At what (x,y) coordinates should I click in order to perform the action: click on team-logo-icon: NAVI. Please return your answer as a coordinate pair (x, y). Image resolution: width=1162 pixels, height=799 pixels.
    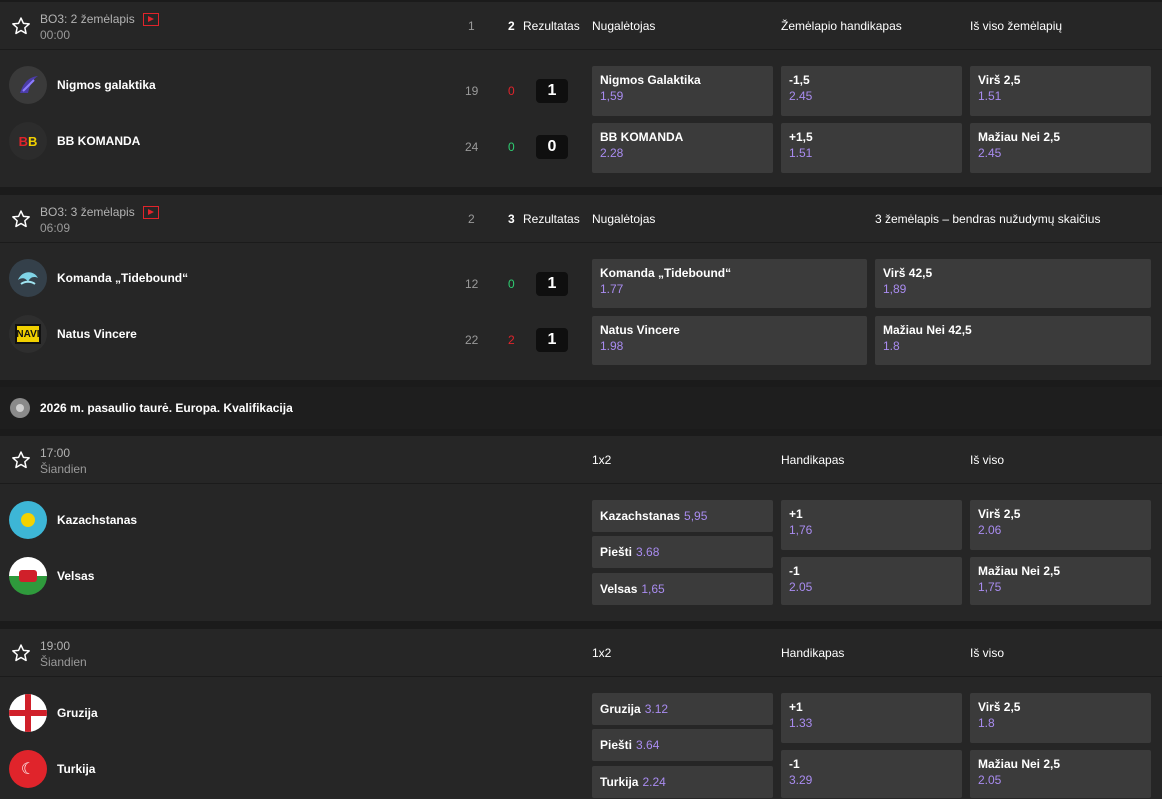
    Looking at the image, I should click on (28, 334).